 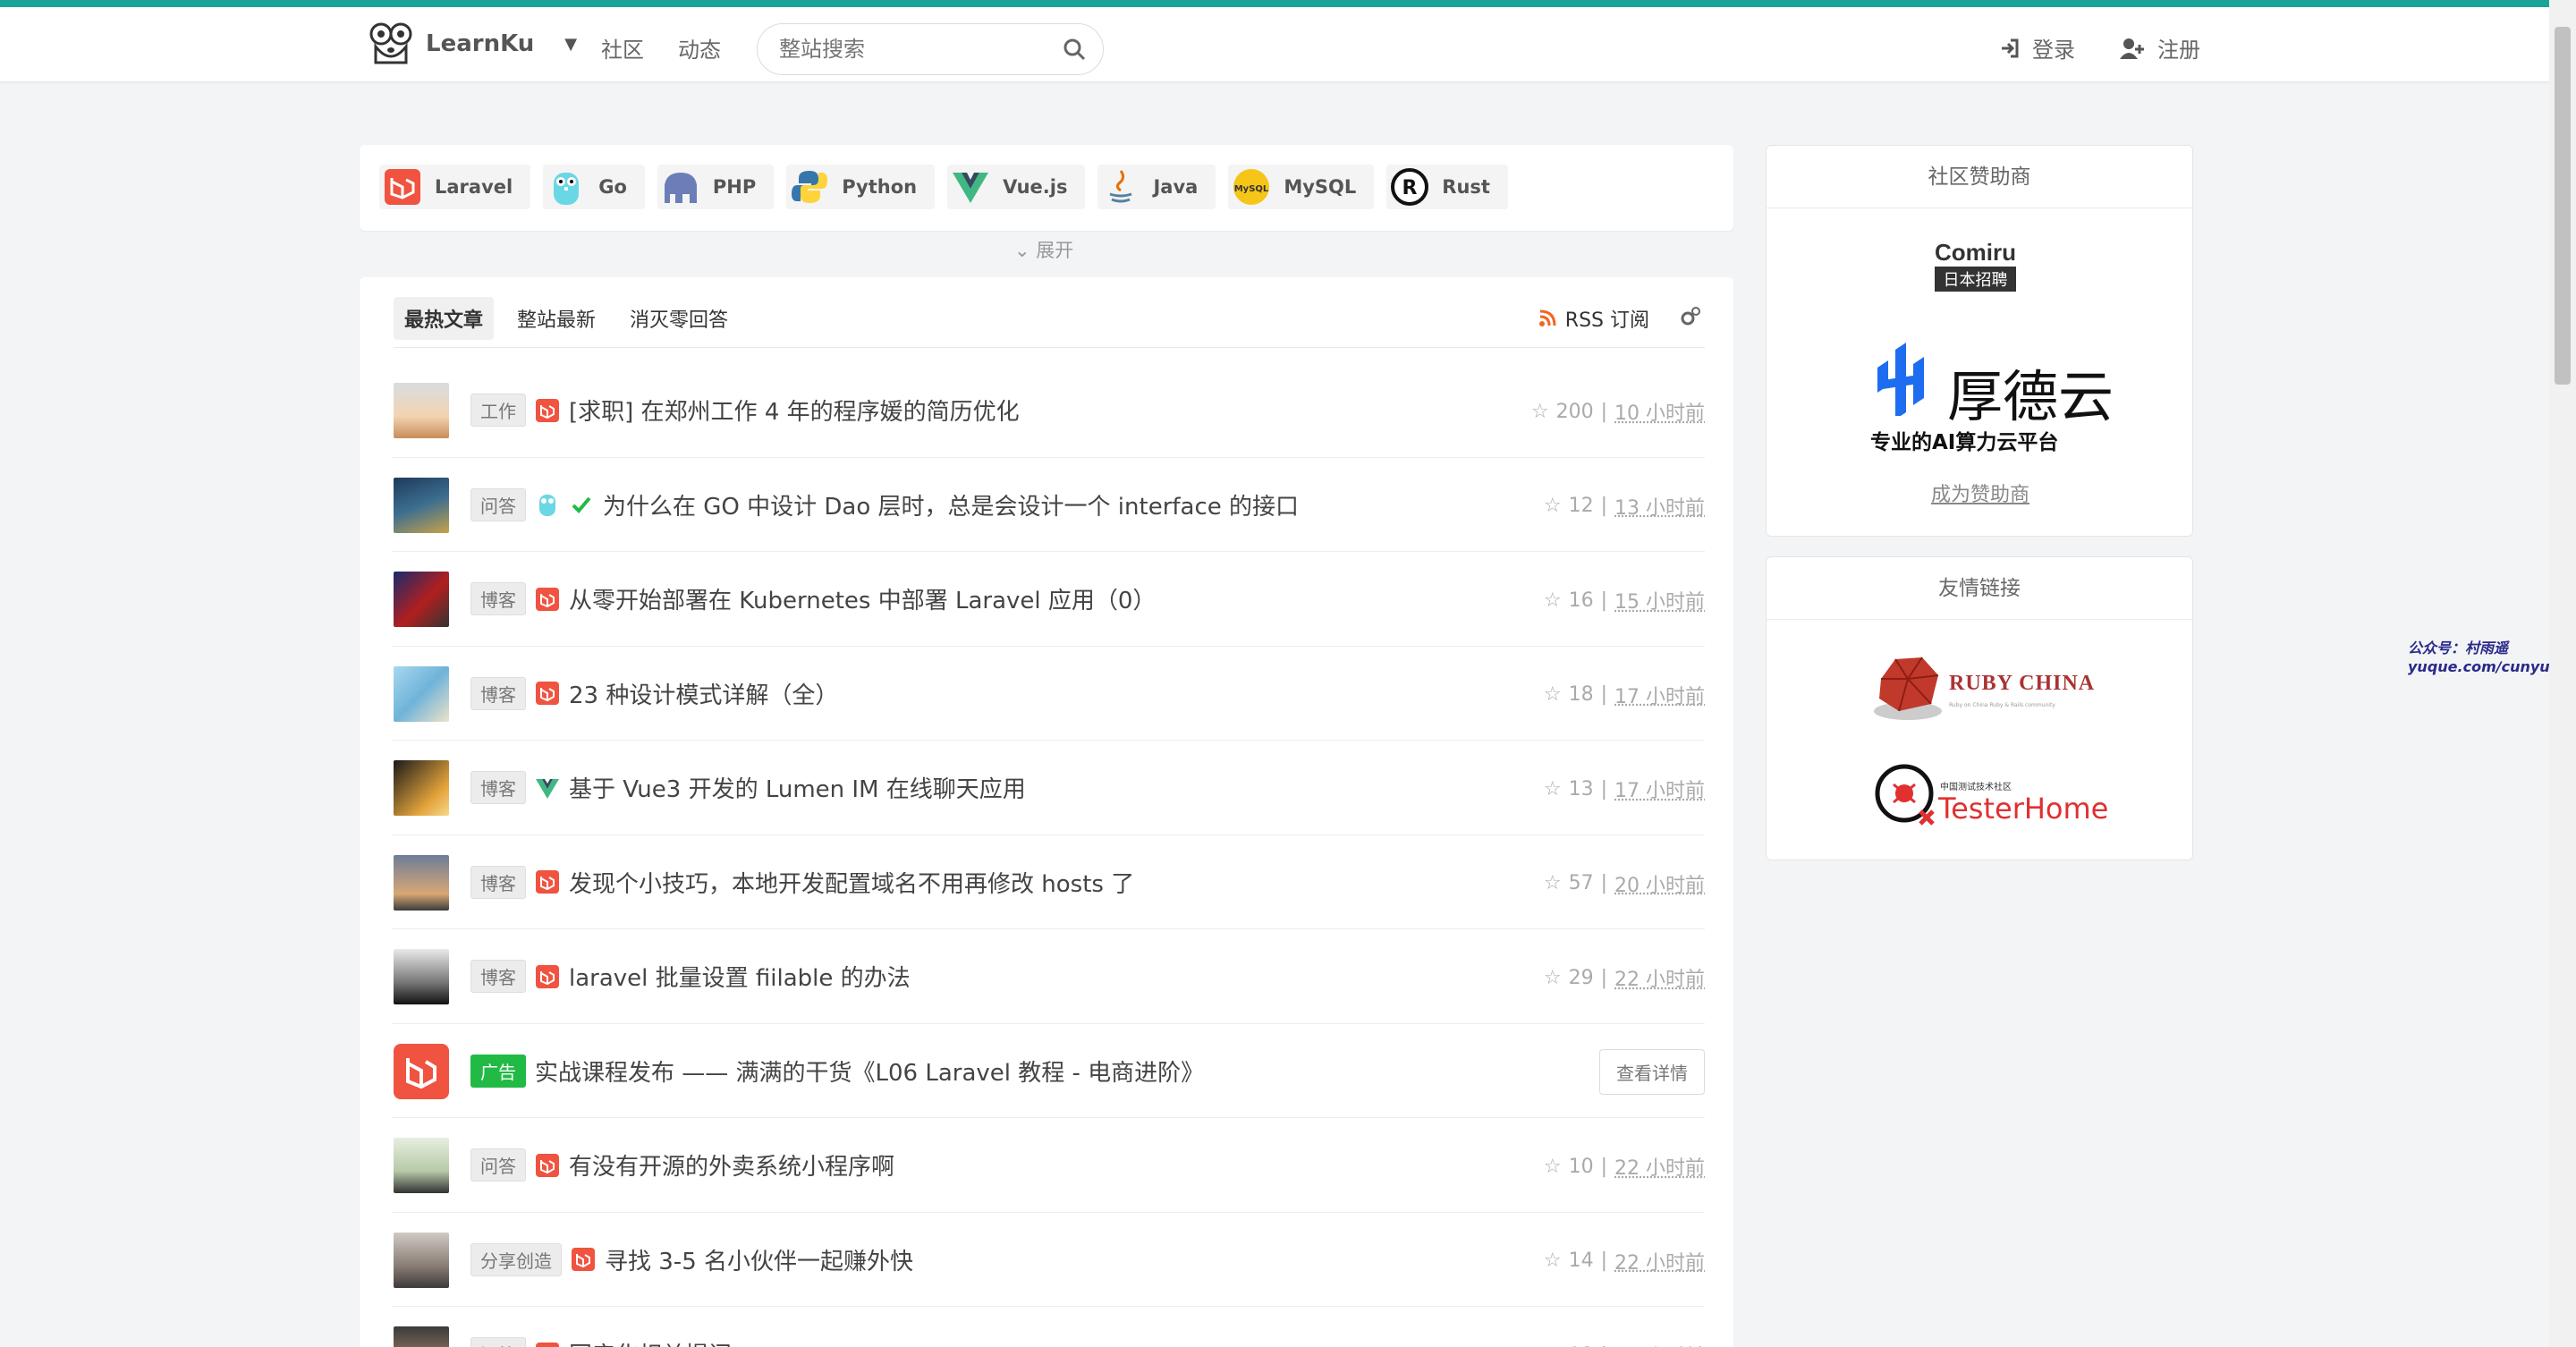 What do you see at coordinates (2562, 673) in the screenshot?
I see `scrollbar` at bounding box center [2562, 673].